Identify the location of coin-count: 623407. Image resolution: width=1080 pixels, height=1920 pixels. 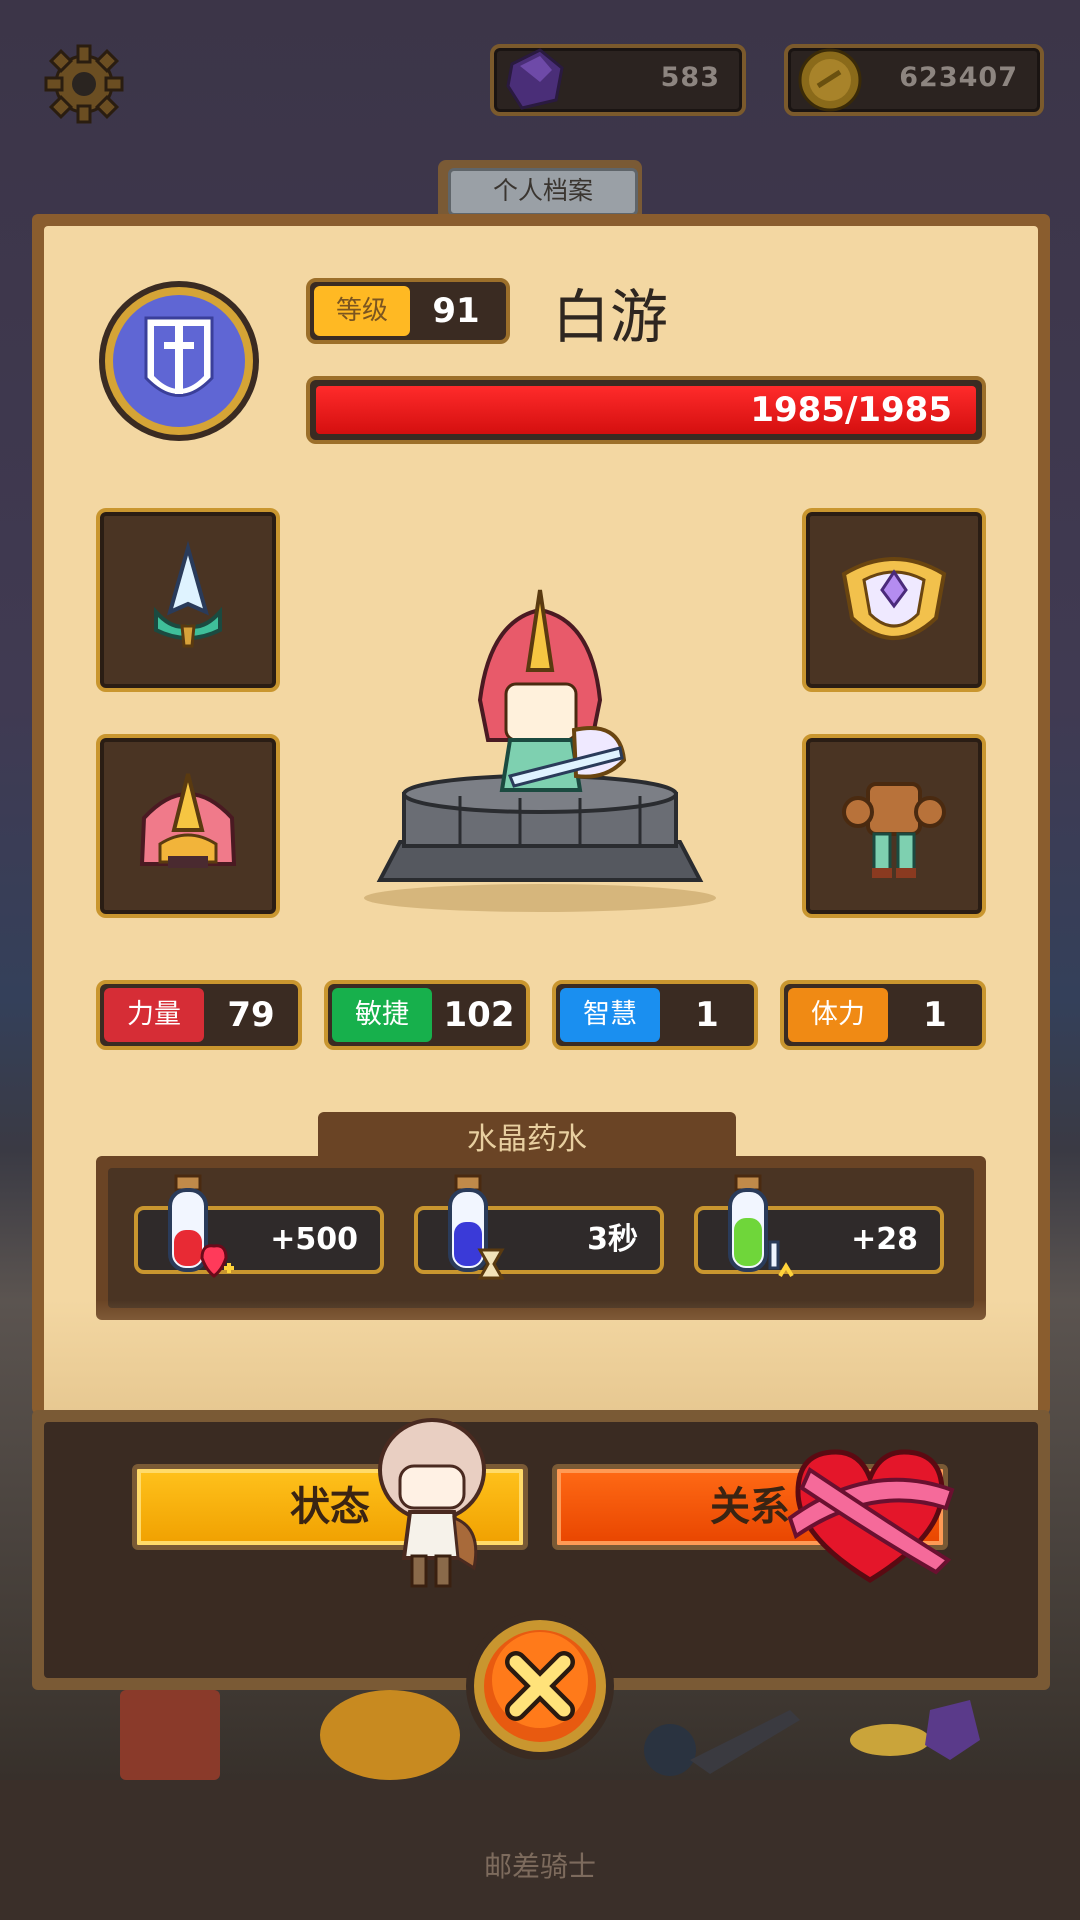
(958, 77).